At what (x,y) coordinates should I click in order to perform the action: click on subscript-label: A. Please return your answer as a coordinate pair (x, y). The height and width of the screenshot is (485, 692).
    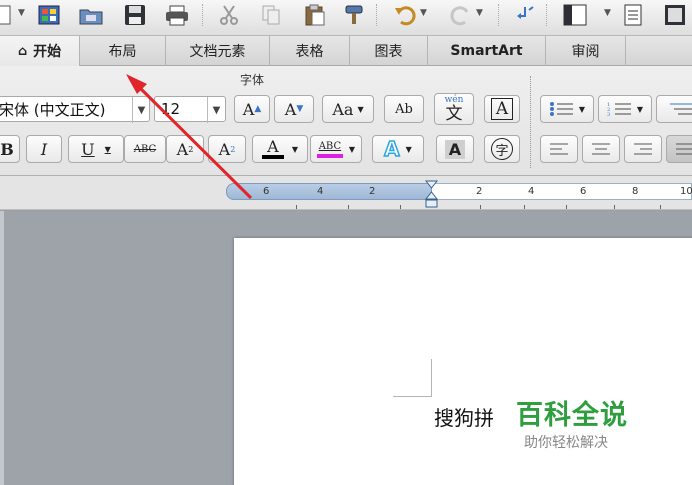
    Looking at the image, I should click on (224, 149).